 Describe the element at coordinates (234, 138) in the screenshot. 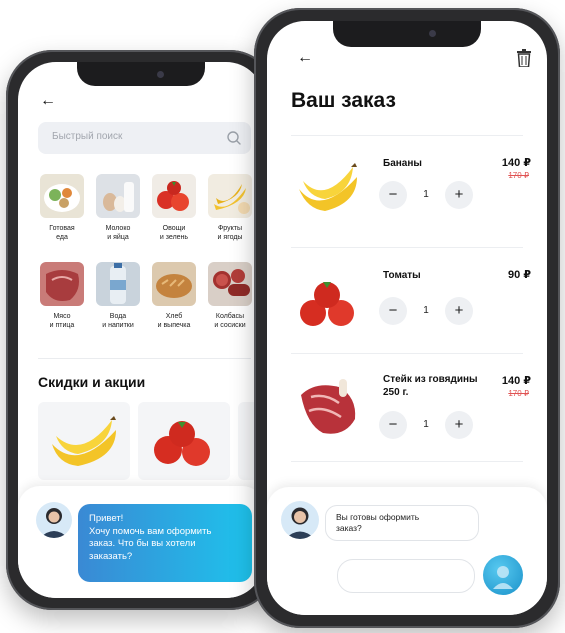

I see `search-icon` at that location.